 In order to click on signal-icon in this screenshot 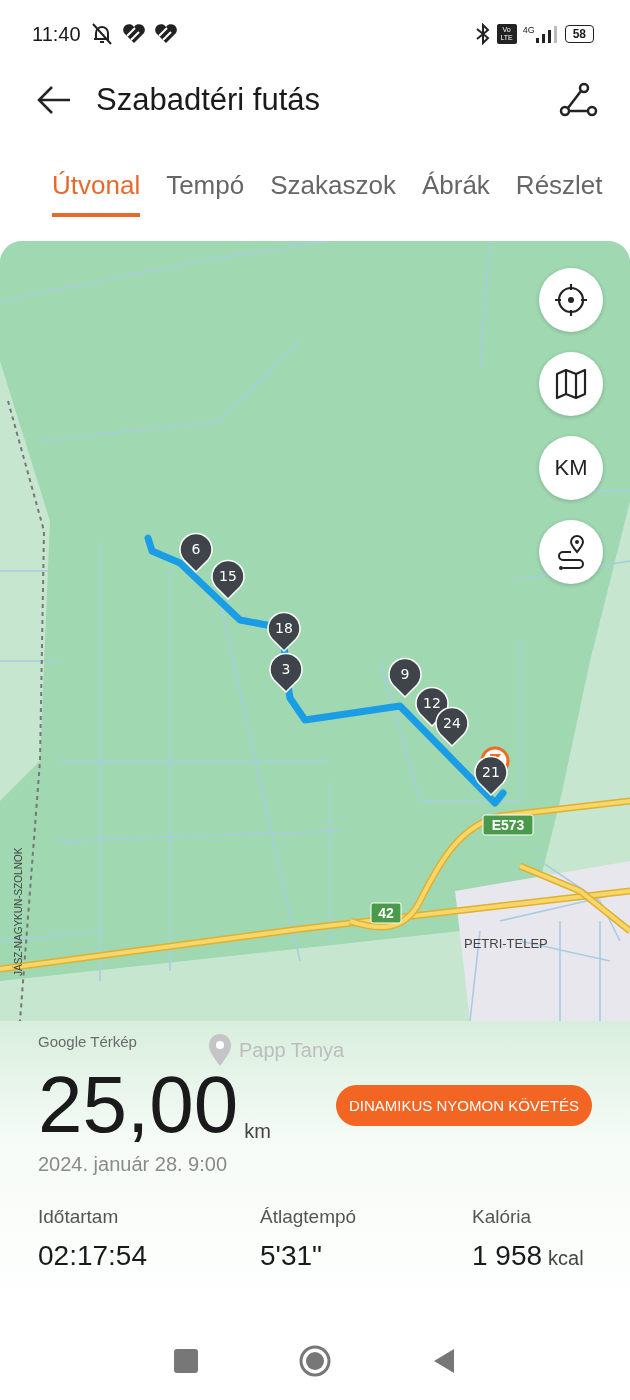, I will do `click(546, 34)`.